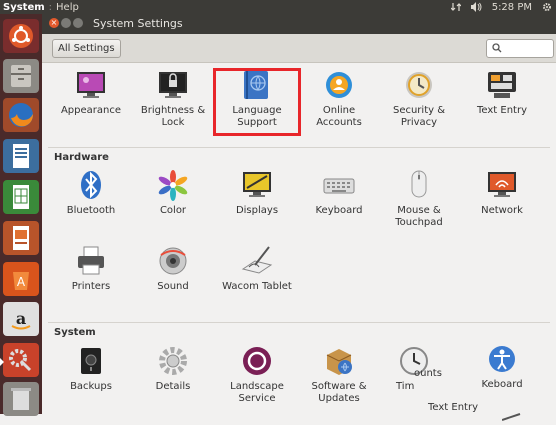  Describe the element at coordinates (21, 76) in the screenshot. I see `launcher-files-icon` at that location.